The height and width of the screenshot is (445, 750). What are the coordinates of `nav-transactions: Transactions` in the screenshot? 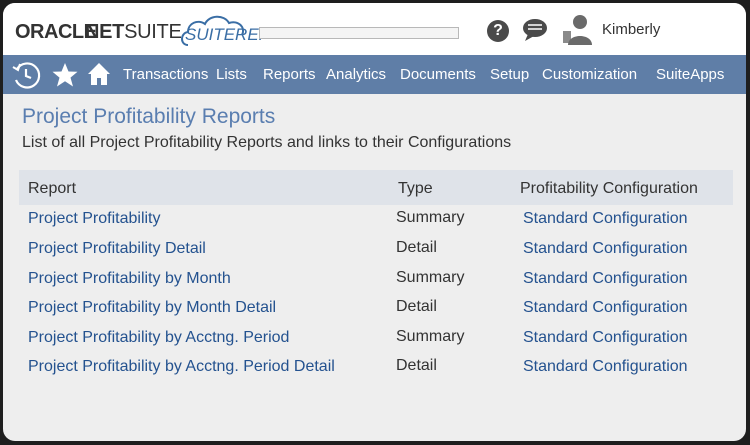 It's located at (165, 74).